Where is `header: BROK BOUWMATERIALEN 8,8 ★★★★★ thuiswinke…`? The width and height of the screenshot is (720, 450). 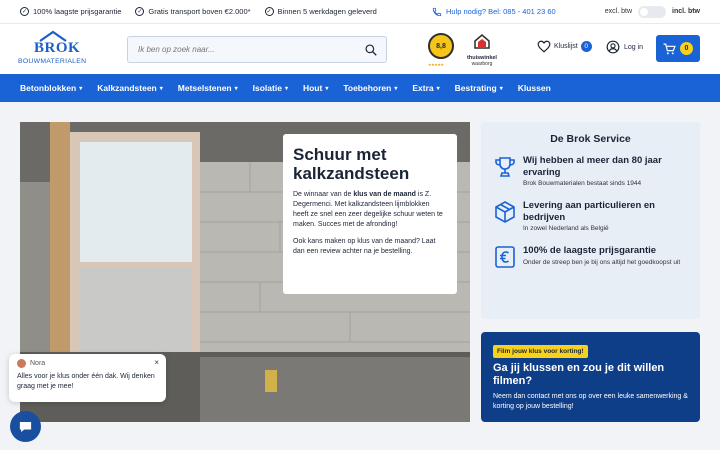 header: BROK BOUWMATERIALEN 8,8 ★★★★★ thuiswinke… is located at coordinates (360, 49).